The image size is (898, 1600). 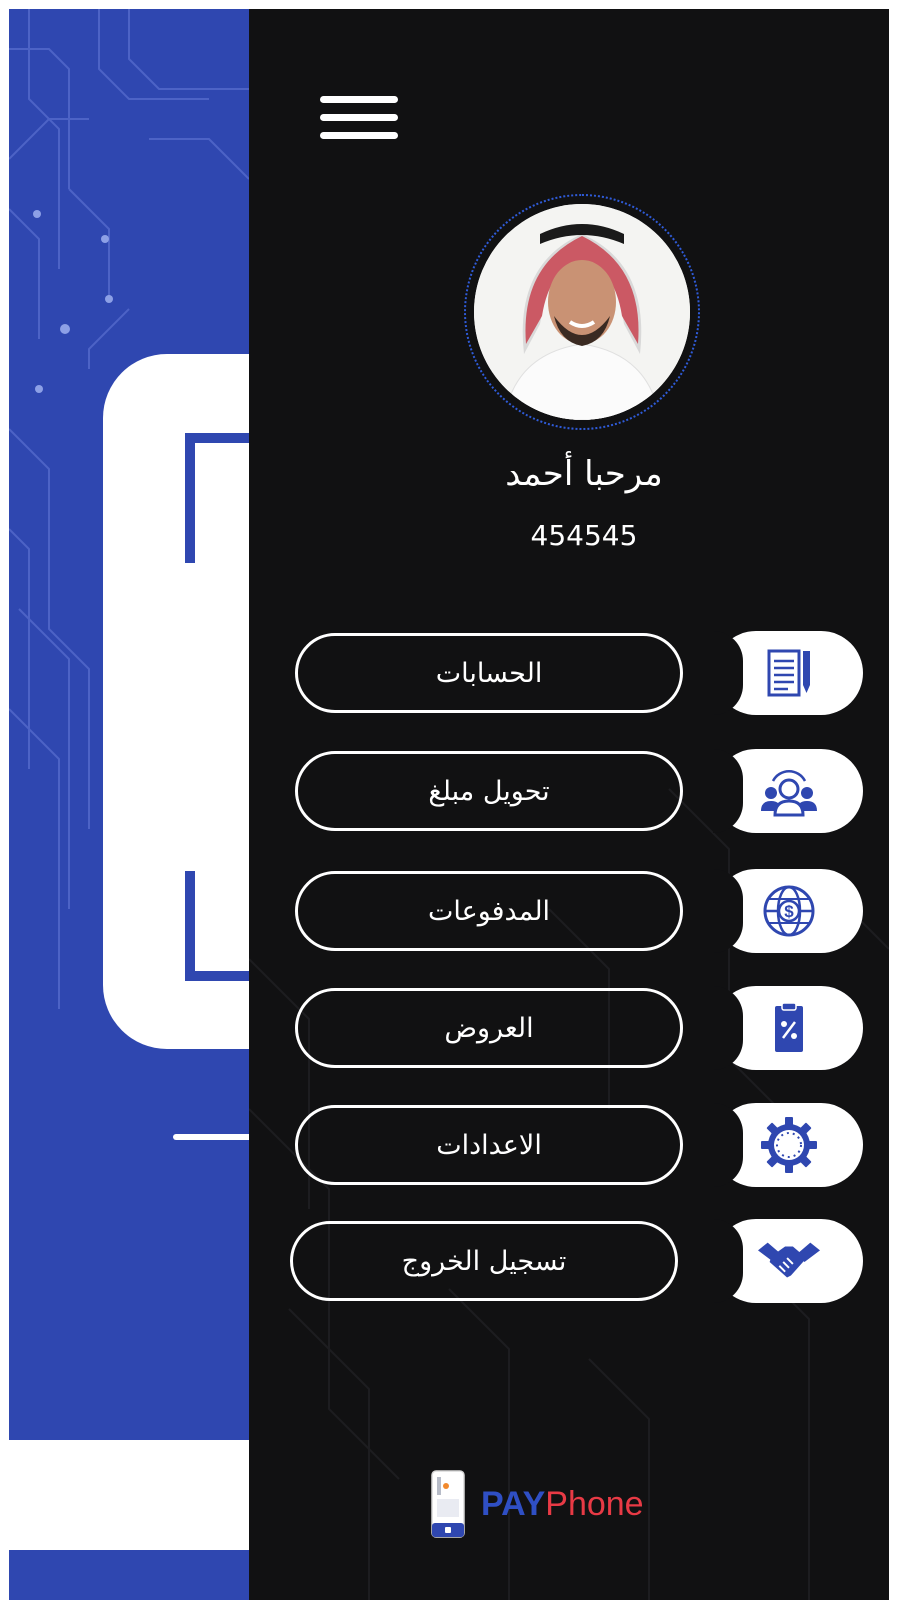 I want to click on avatar, so click(x=582, y=312).